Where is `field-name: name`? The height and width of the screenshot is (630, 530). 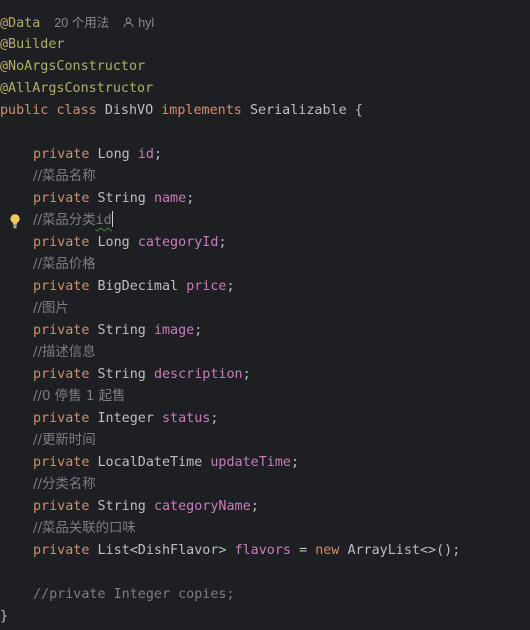 field-name: name is located at coordinates (170, 198).